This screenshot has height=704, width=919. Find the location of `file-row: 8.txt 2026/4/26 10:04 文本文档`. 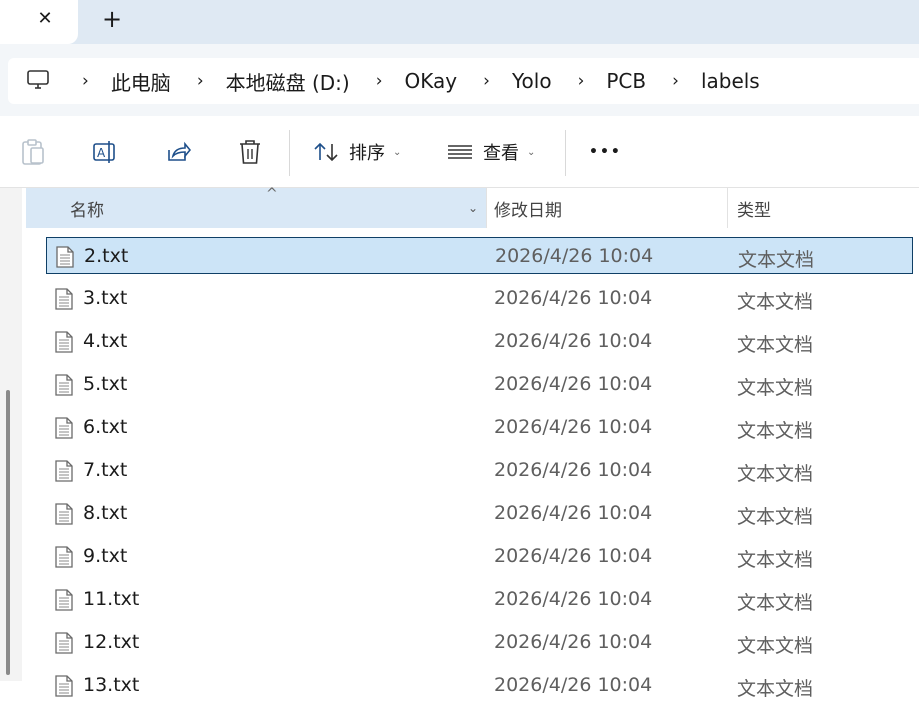

file-row: 8.txt 2026/4/26 10:04 文本文档 is located at coordinates (479, 513).